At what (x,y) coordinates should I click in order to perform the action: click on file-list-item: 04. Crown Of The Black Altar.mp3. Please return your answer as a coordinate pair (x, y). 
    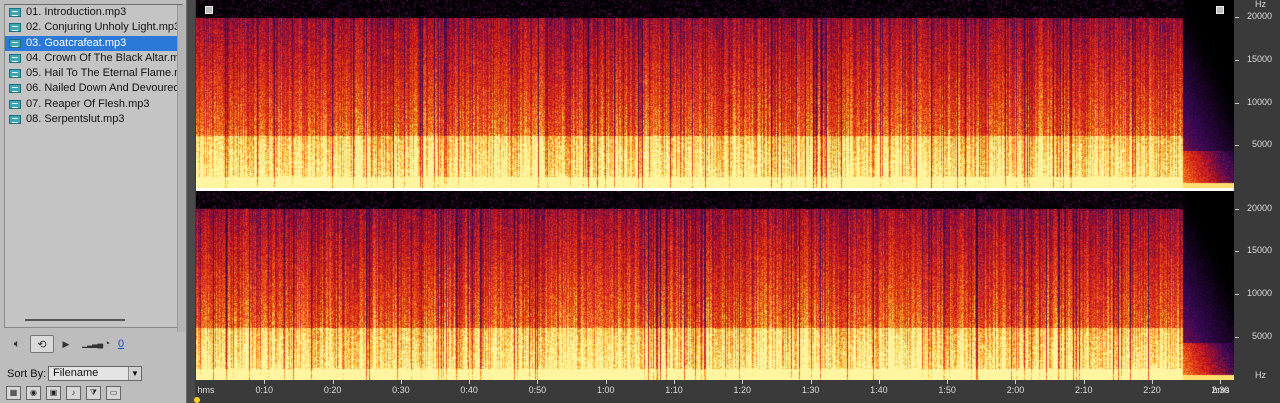
    Looking at the image, I should click on (93, 58).